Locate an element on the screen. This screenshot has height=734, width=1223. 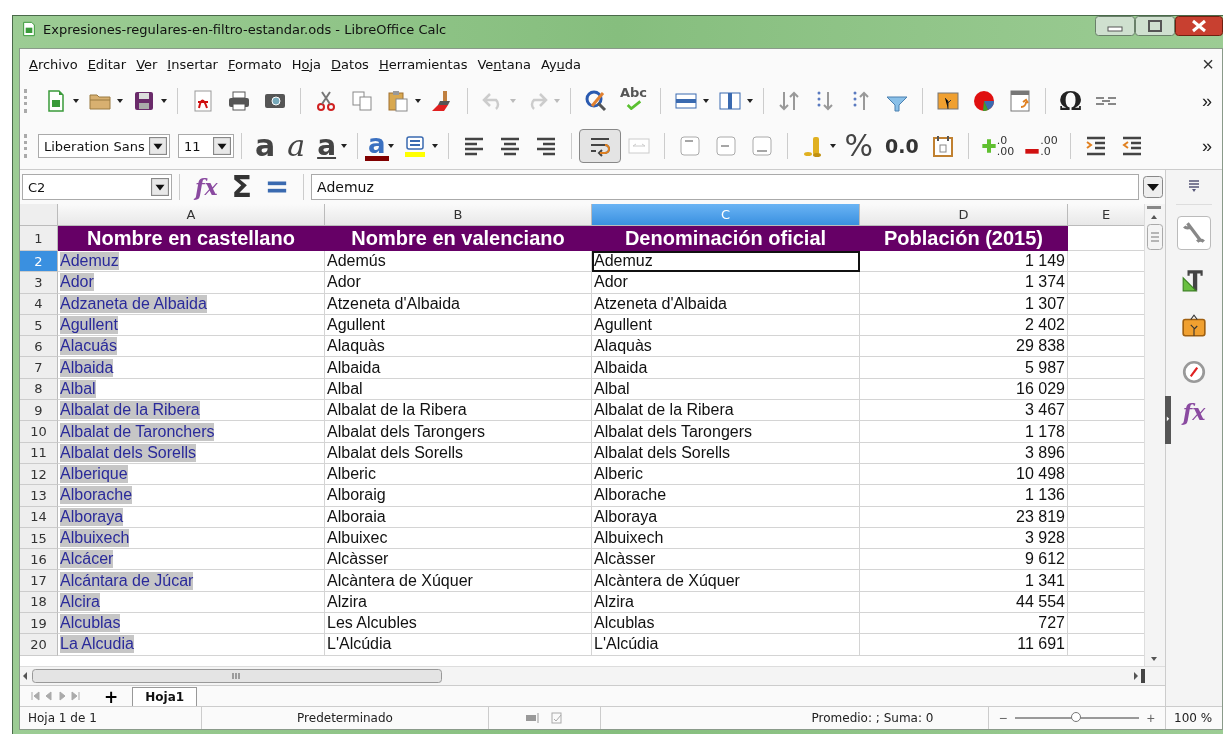
row-header: 11 is located at coordinates (39, 453).